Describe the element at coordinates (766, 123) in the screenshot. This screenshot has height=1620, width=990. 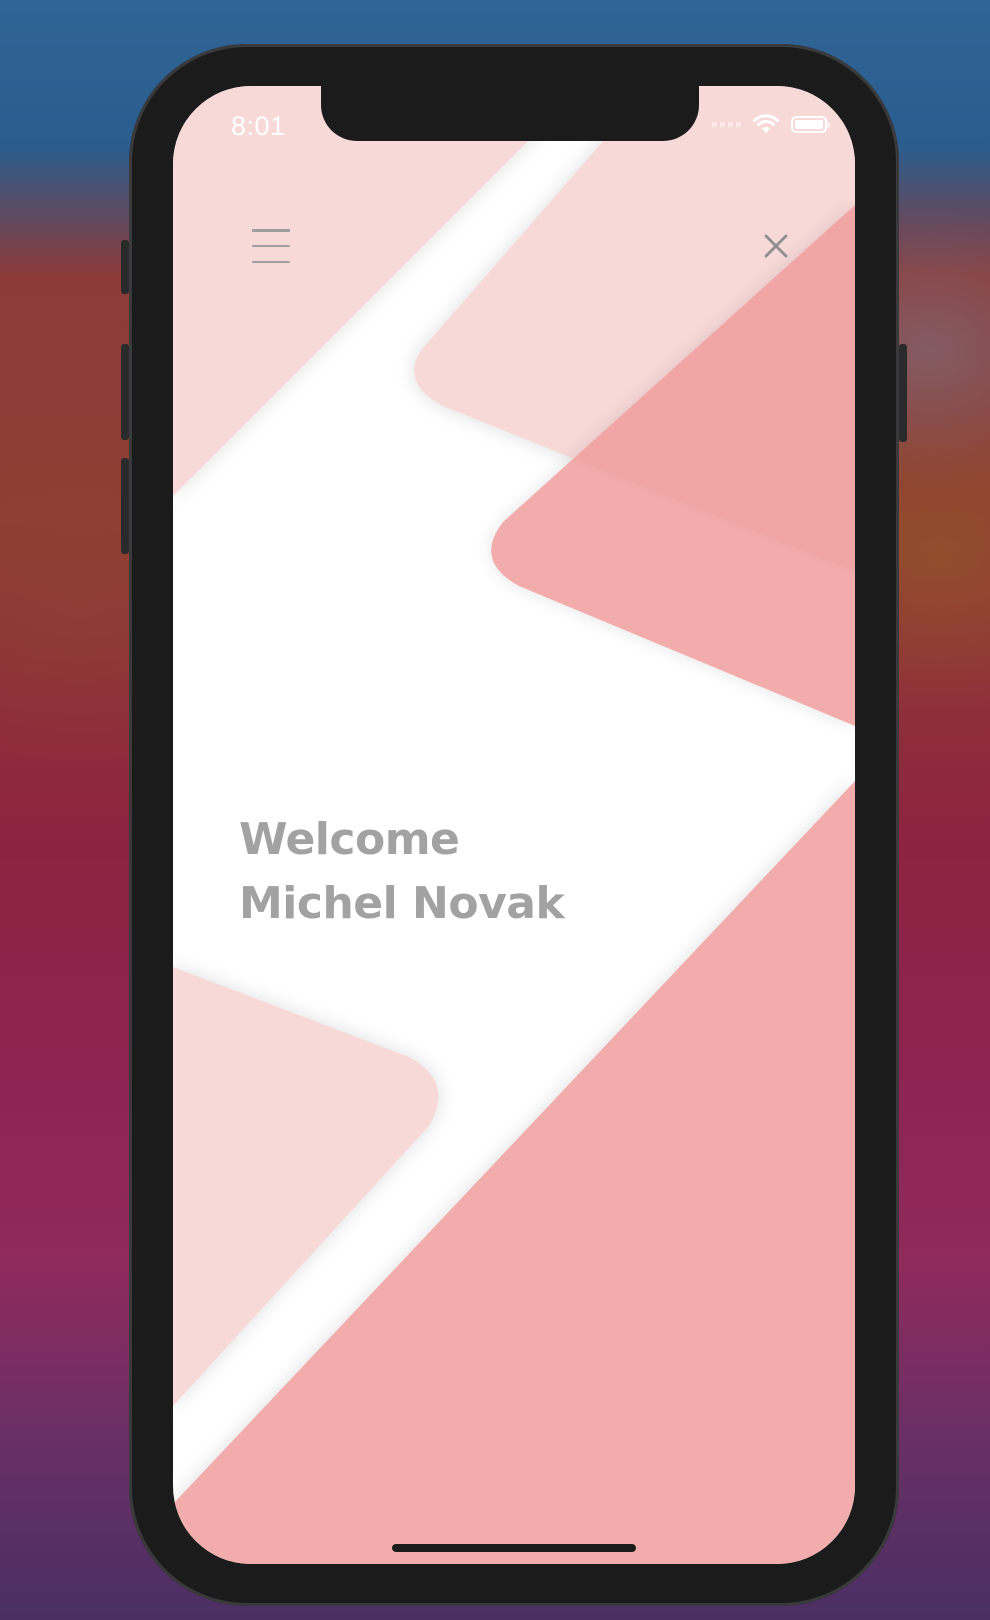
I see `wifi-icon` at that location.